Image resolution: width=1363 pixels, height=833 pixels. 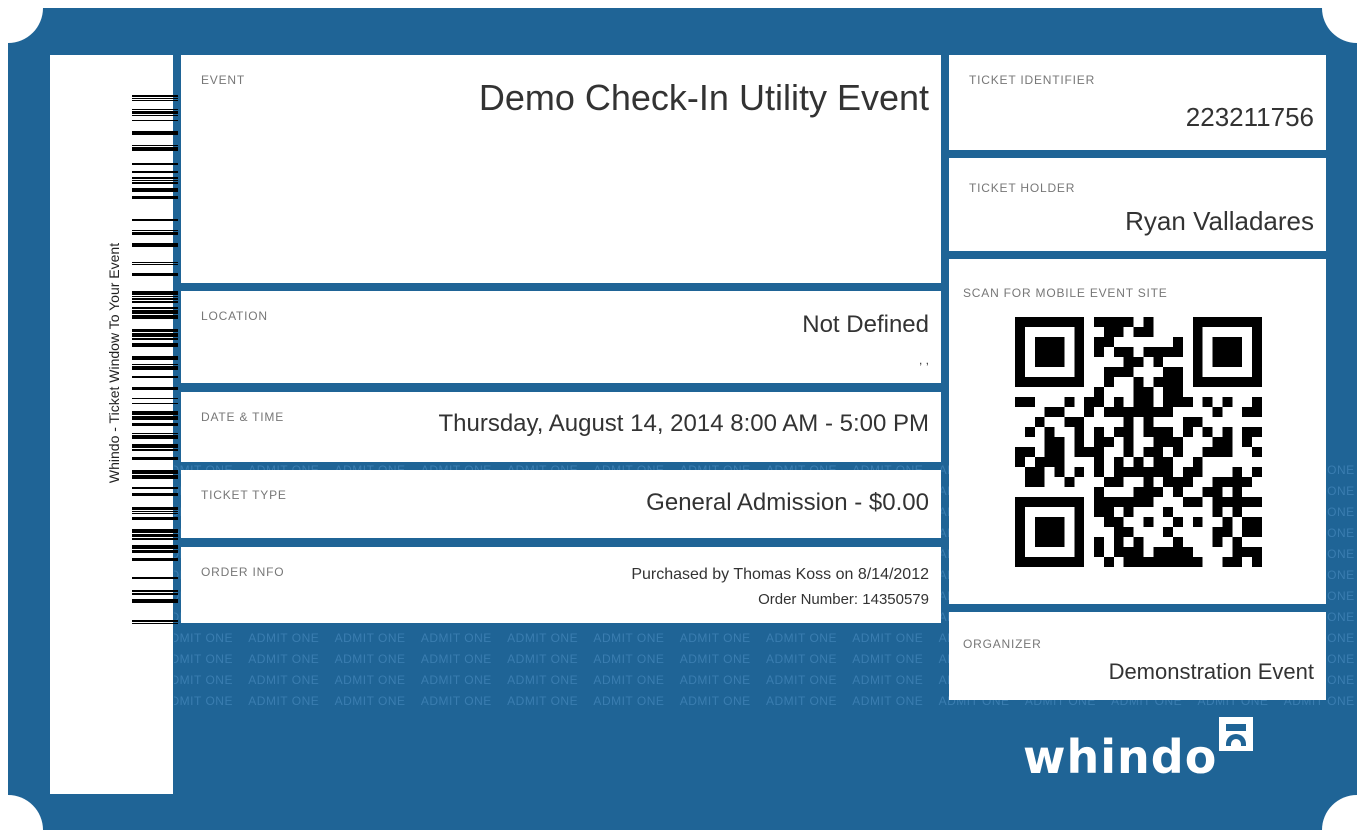 I want to click on qr-label: SCAN FOR MOBILE EVENT SITE, so click(x=1065, y=293).